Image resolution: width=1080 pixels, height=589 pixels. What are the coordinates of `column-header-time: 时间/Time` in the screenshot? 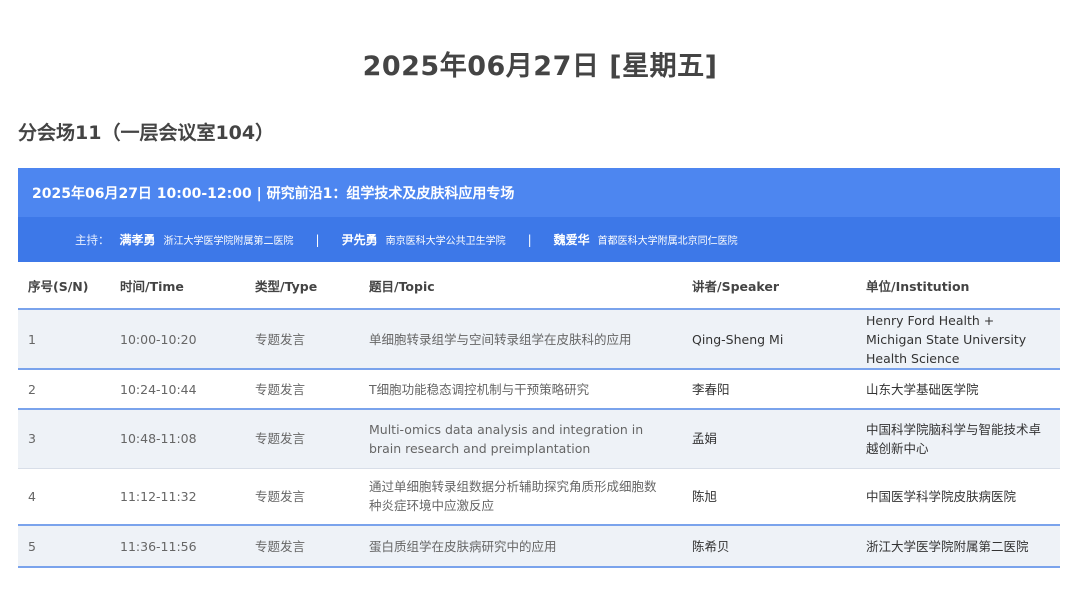 It's located at (177, 286).